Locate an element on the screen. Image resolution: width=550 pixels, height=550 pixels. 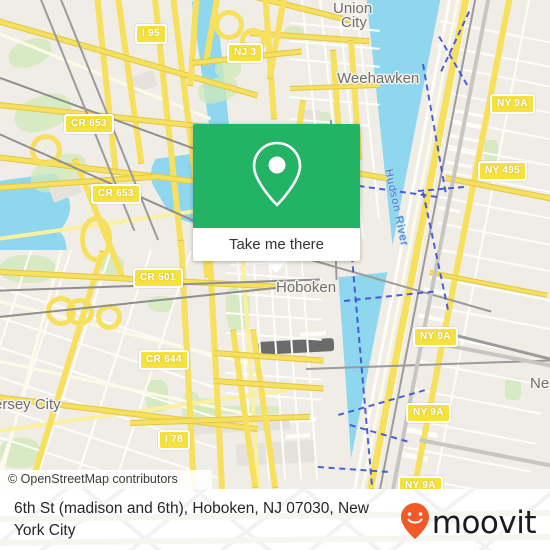
place-label-new-york: Ne is located at coordinates (540, 383).